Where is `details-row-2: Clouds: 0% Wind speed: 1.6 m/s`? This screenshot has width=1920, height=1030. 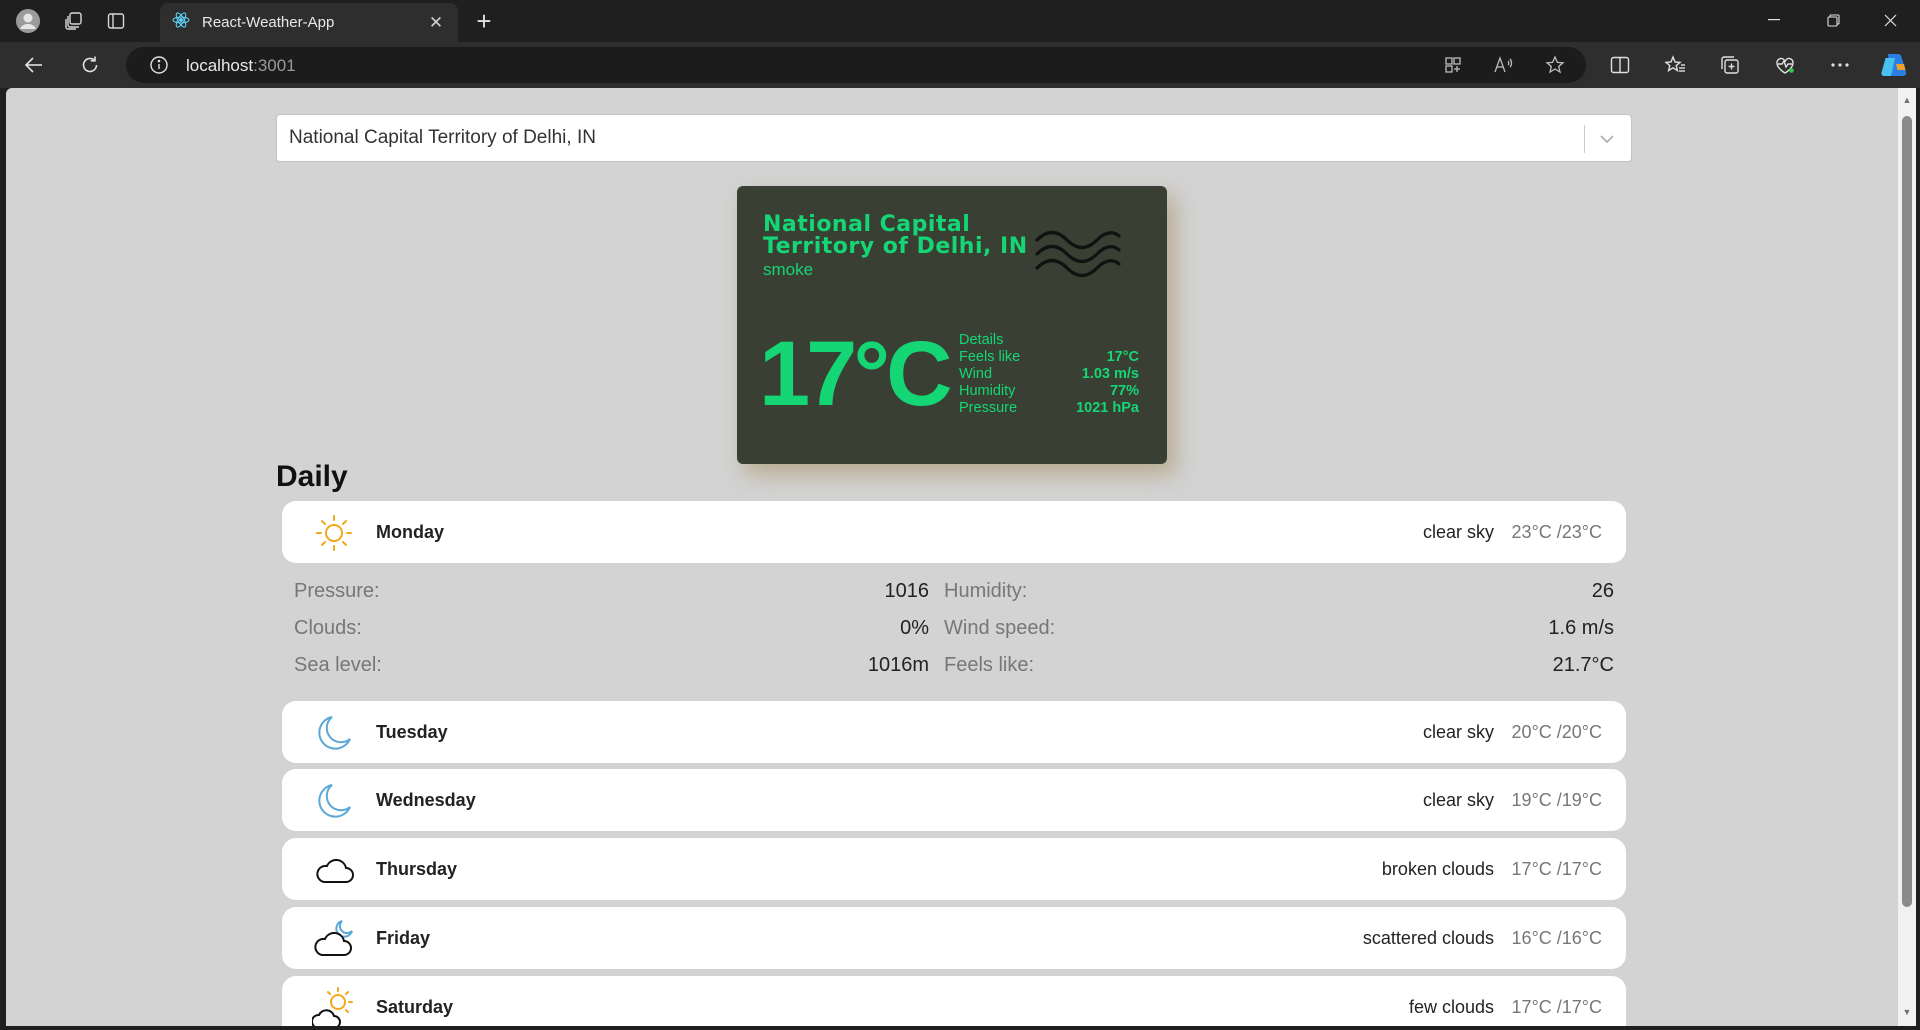 details-row-2: Clouds: 0% Wind speed: 1.6 m/s is located at coordinates (954, 632).